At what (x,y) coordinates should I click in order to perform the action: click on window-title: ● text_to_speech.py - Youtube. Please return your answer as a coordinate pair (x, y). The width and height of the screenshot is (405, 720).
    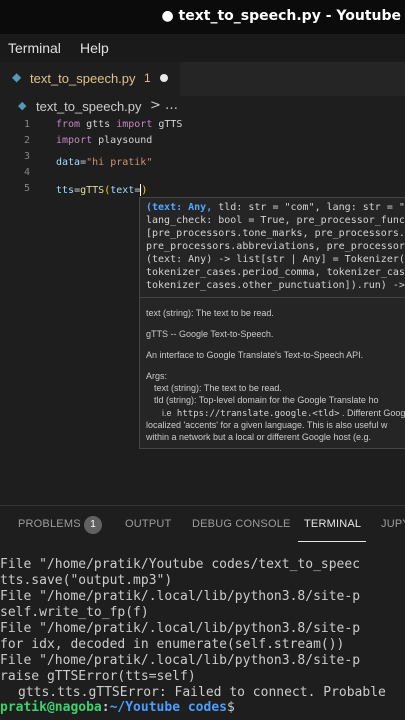
    Looking at the image, I should click on (281, 16).